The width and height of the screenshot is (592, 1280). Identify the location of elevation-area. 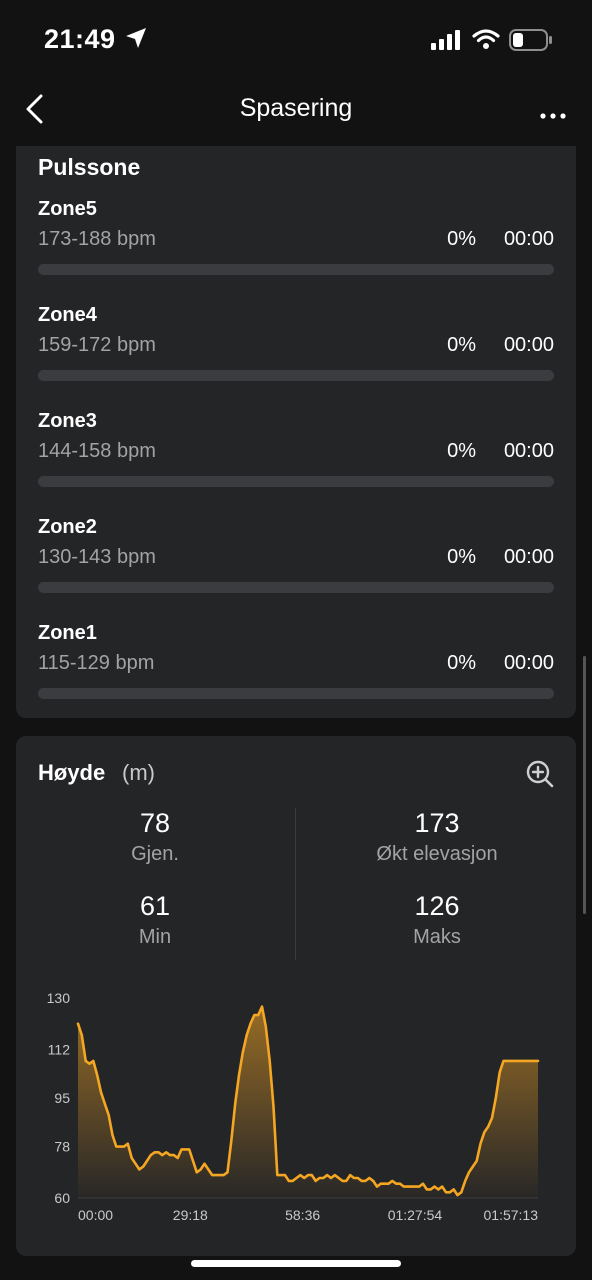
(308, 1102).